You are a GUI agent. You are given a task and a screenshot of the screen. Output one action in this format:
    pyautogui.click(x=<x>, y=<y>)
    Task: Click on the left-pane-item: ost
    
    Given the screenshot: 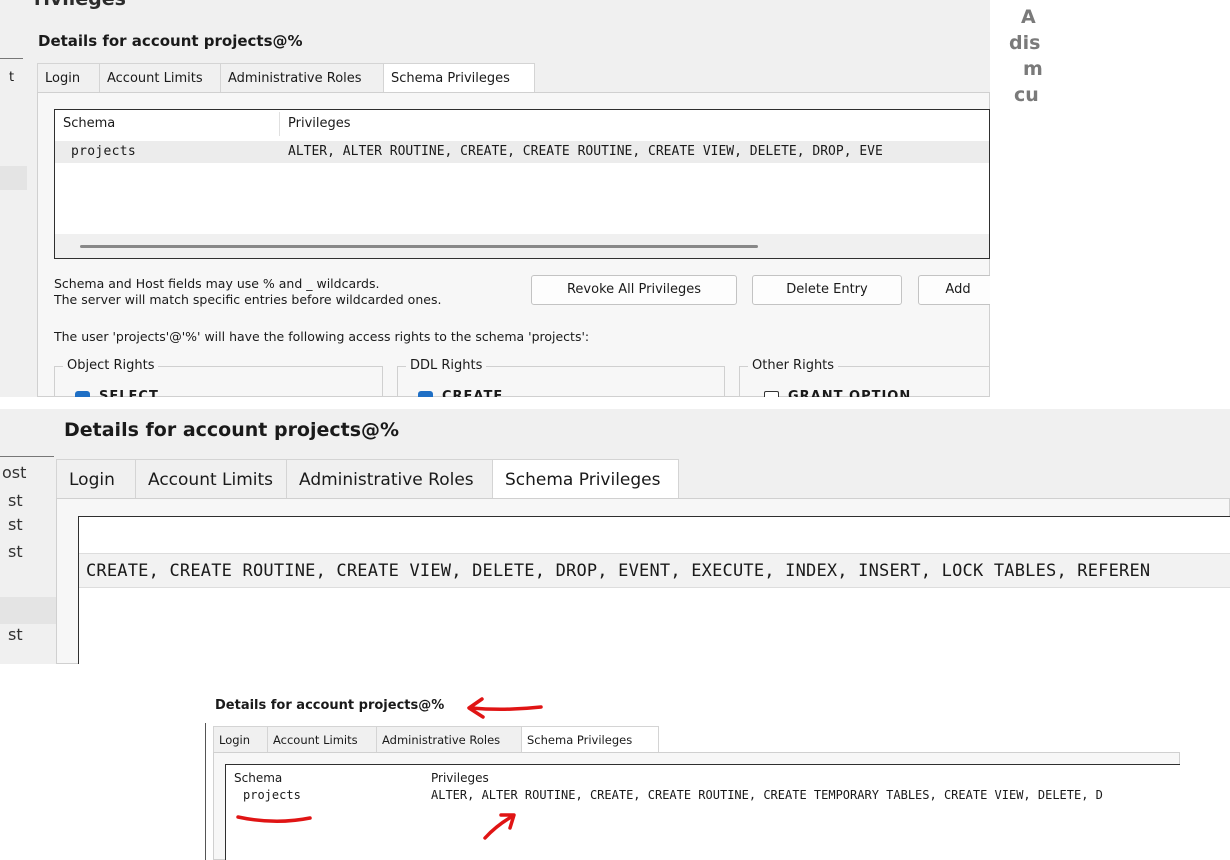 What is the action you would take?
    pyautogui.click(x=14, y=472)
    